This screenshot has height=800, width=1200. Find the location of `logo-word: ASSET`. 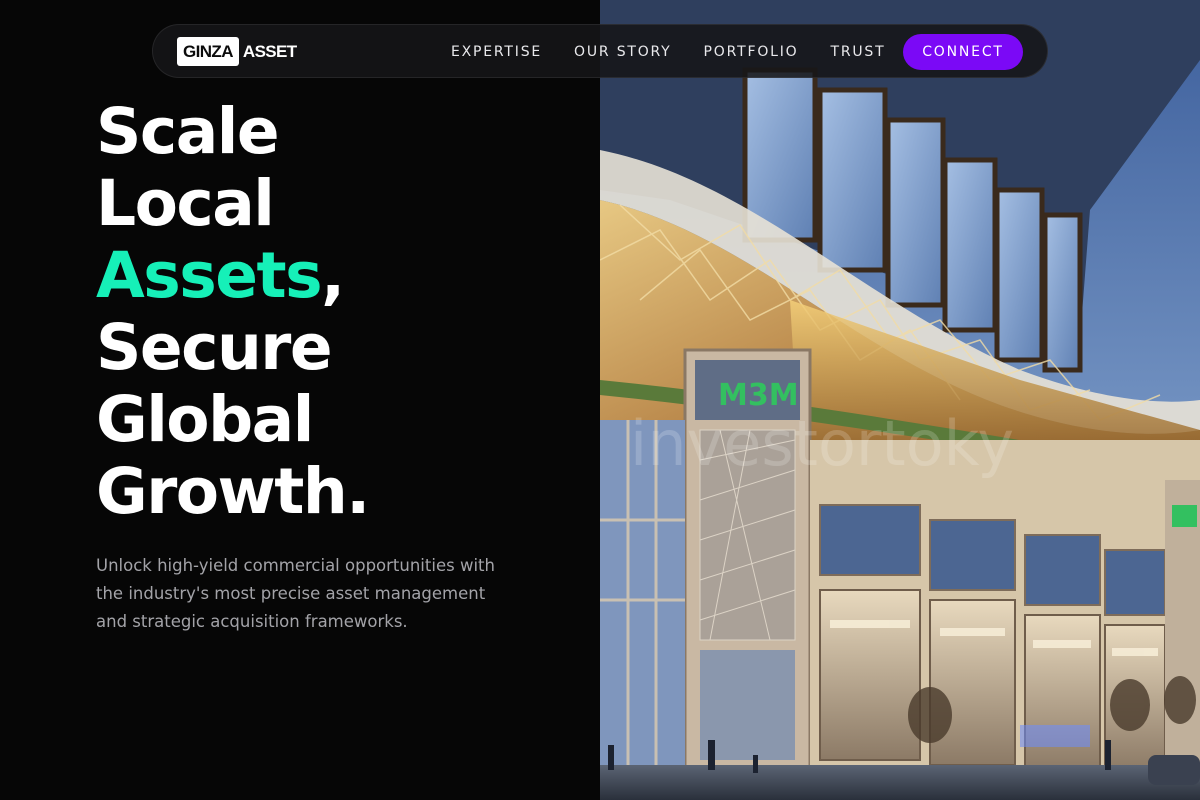

logo-word: ASSET is located at coordinates (269, 51).